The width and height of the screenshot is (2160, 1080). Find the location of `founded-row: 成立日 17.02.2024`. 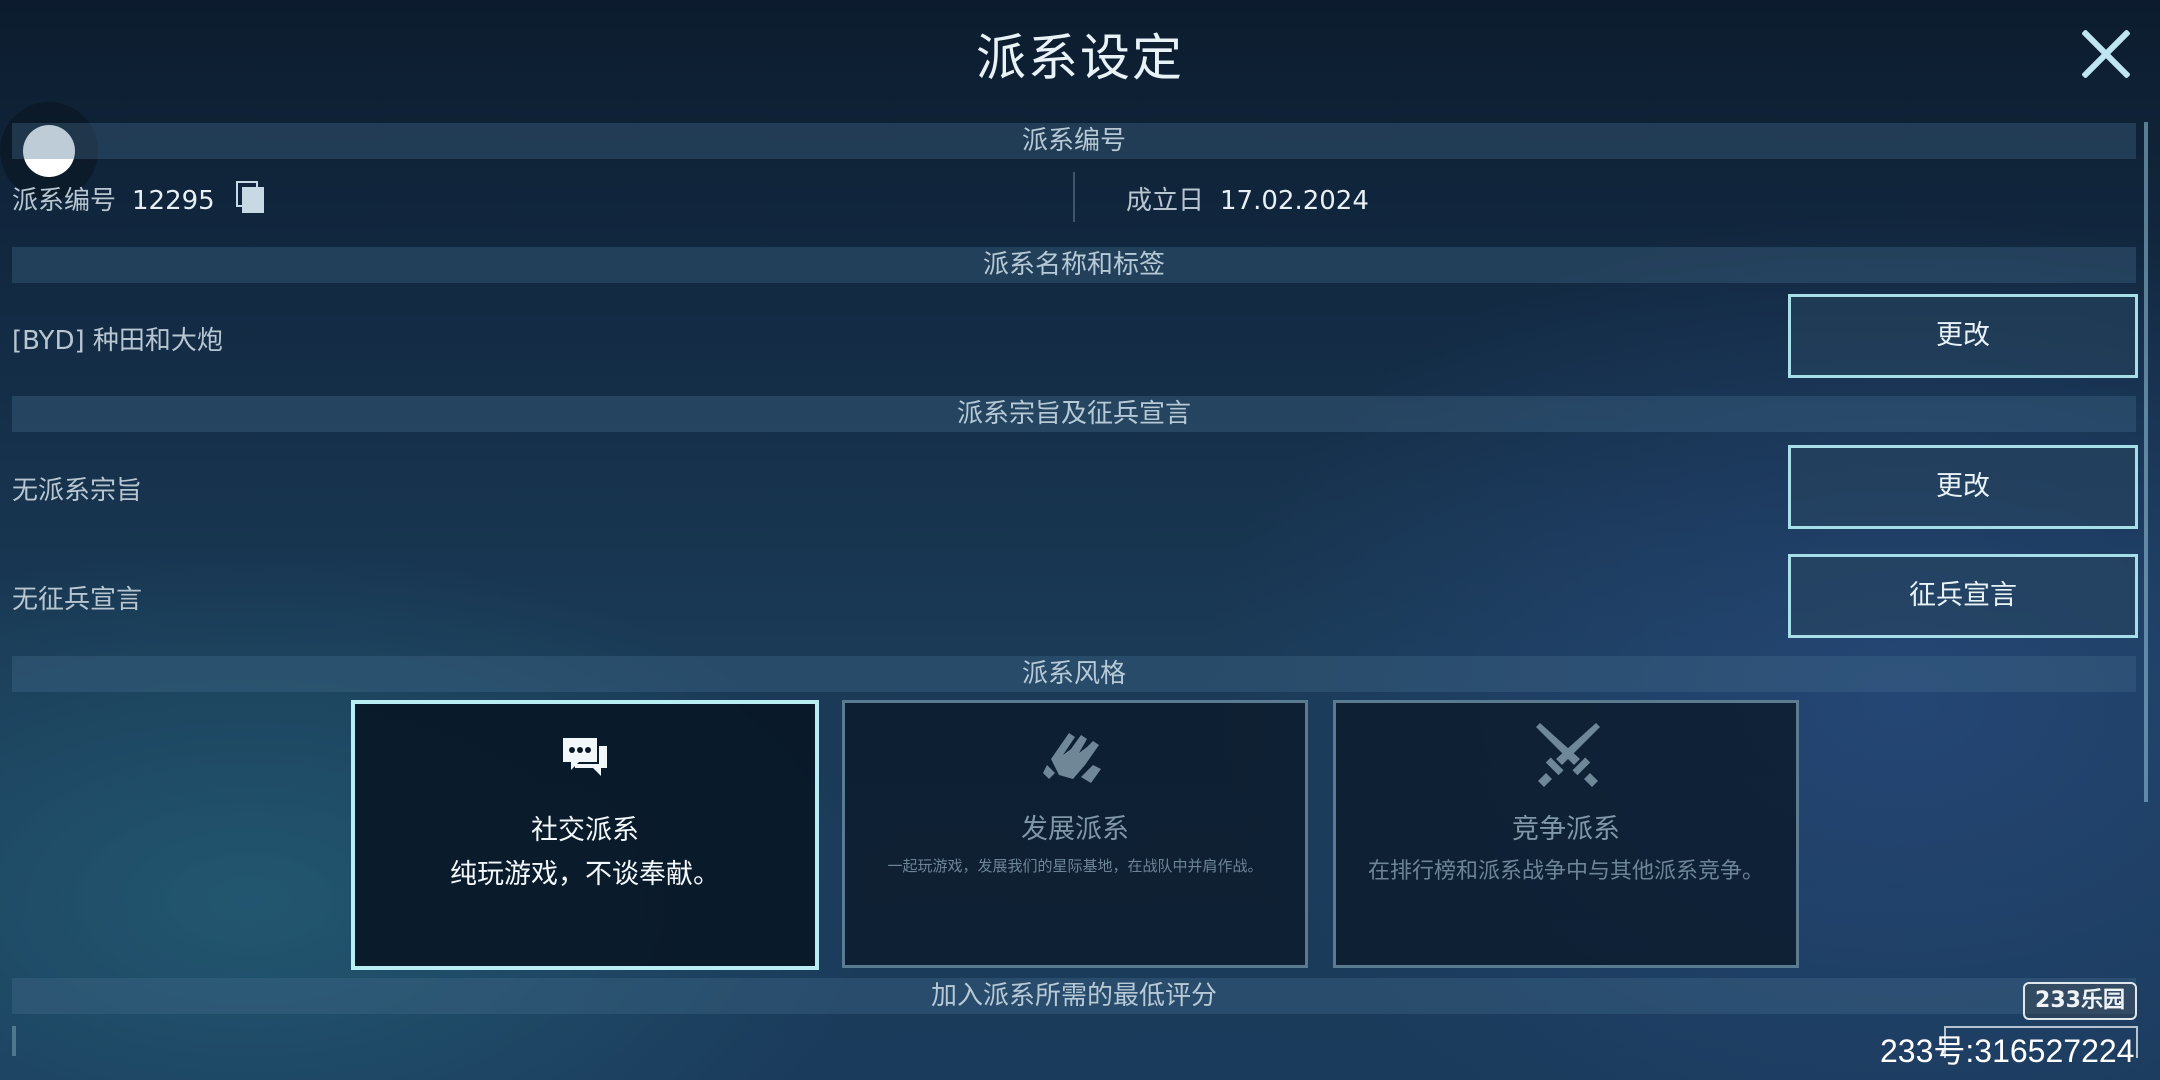

founded-row: 成立日 17.02.2024 is located at coordinates (1247, 198).